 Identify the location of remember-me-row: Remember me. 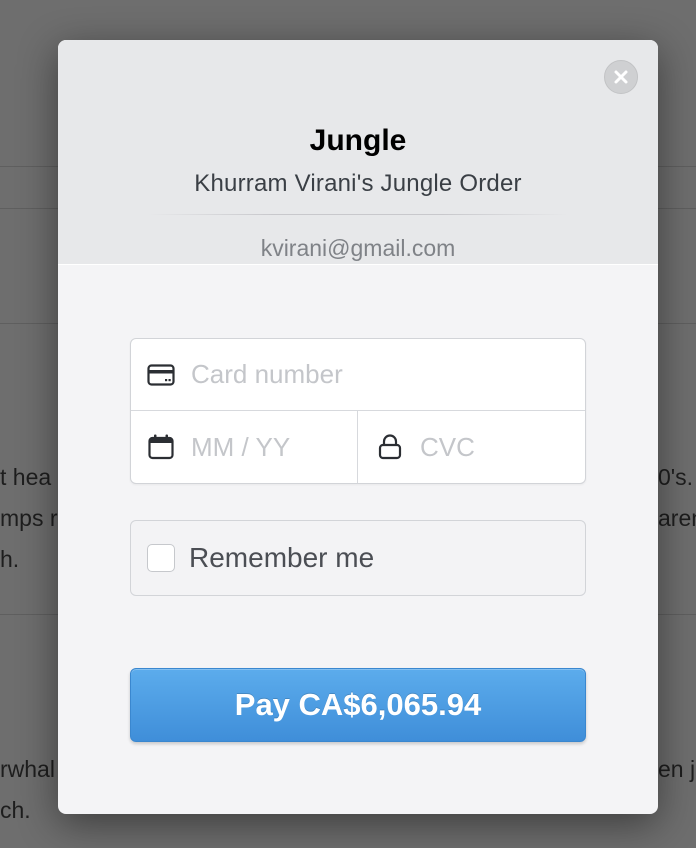
(358, 558).